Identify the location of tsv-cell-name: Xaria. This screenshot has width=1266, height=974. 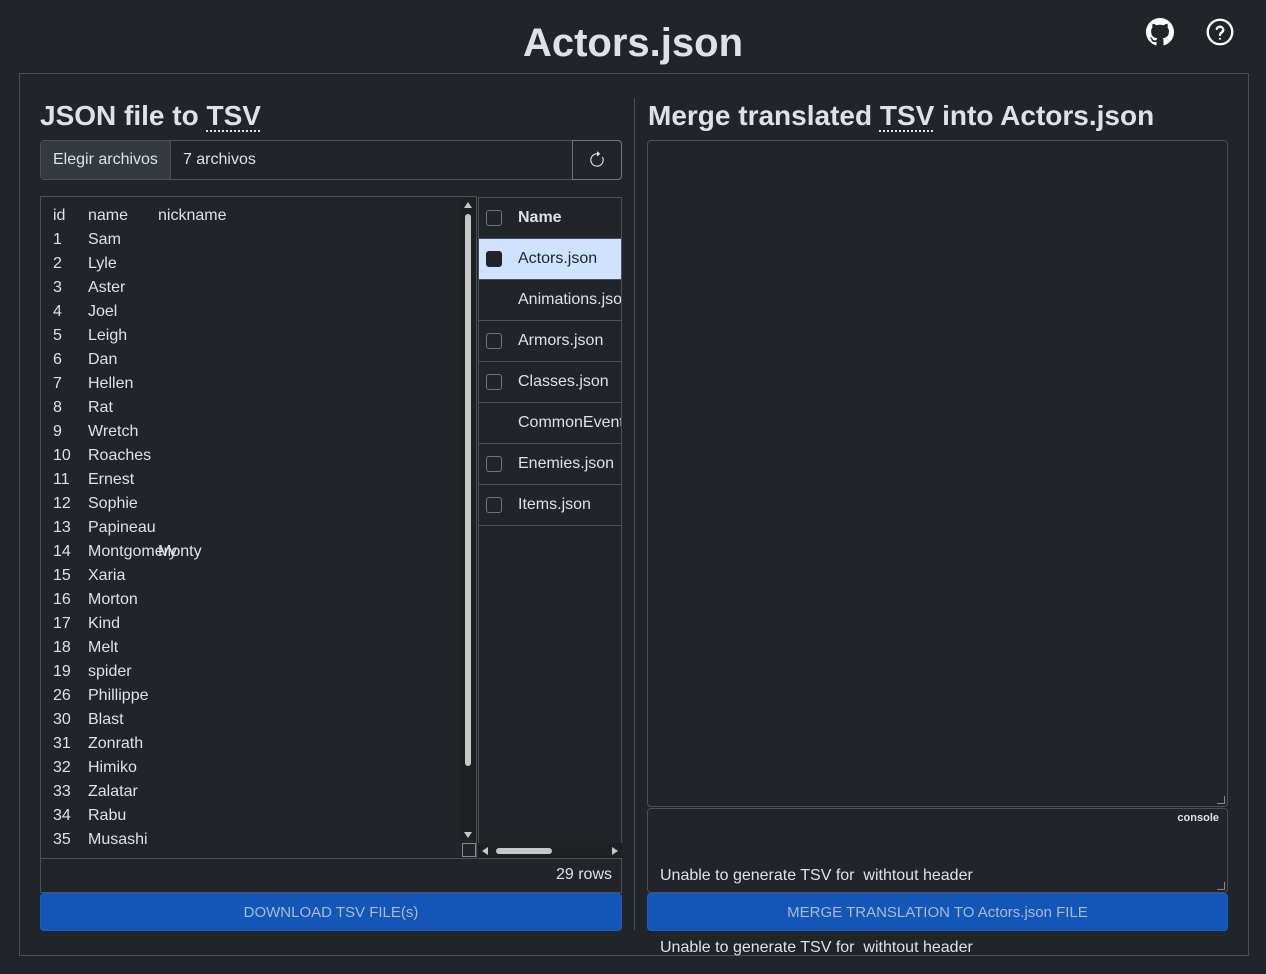
(107, 575).